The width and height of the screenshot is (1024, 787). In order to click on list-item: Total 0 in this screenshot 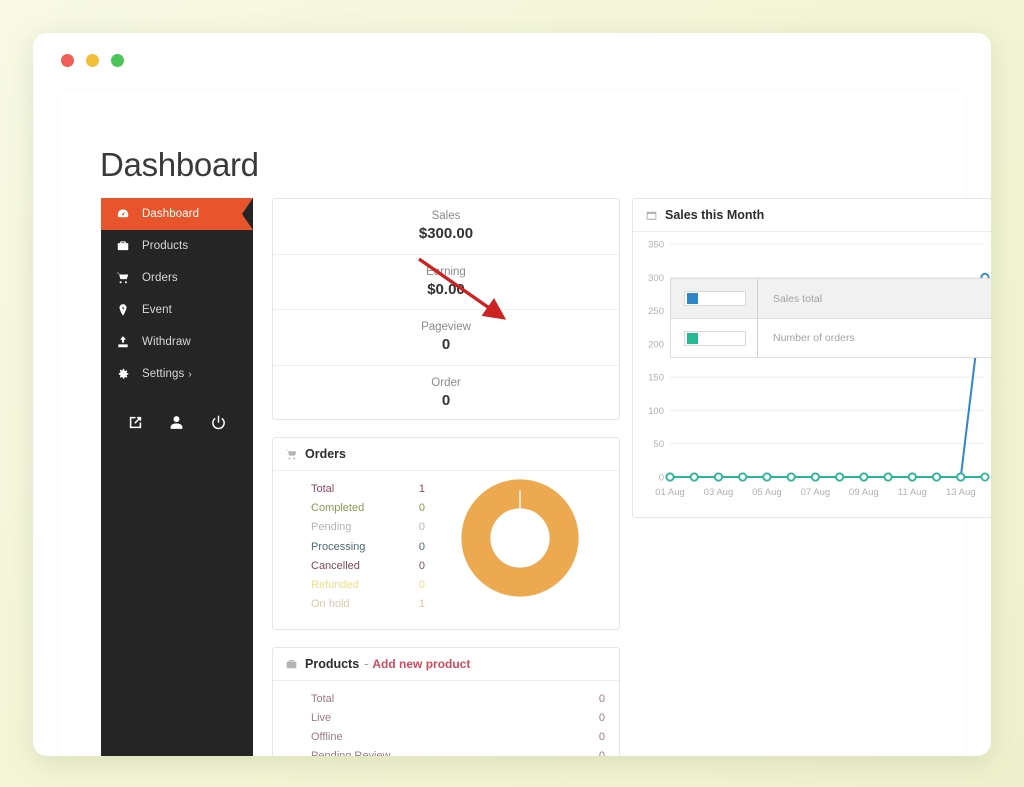, I will do `click(465, 699)`.